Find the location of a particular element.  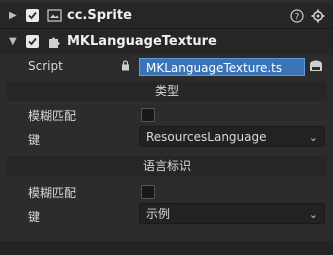

key-select: 示例 ⌄ is located at coordinates (232, 213).